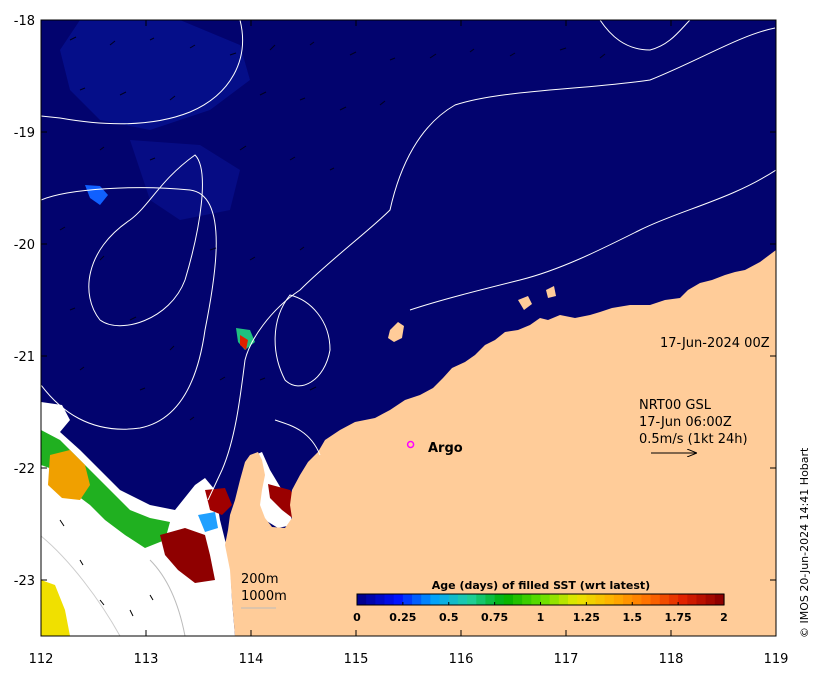 This screenshot has height=676, width=819. I want to click on y-tick-label: -22, so click(24, 469).